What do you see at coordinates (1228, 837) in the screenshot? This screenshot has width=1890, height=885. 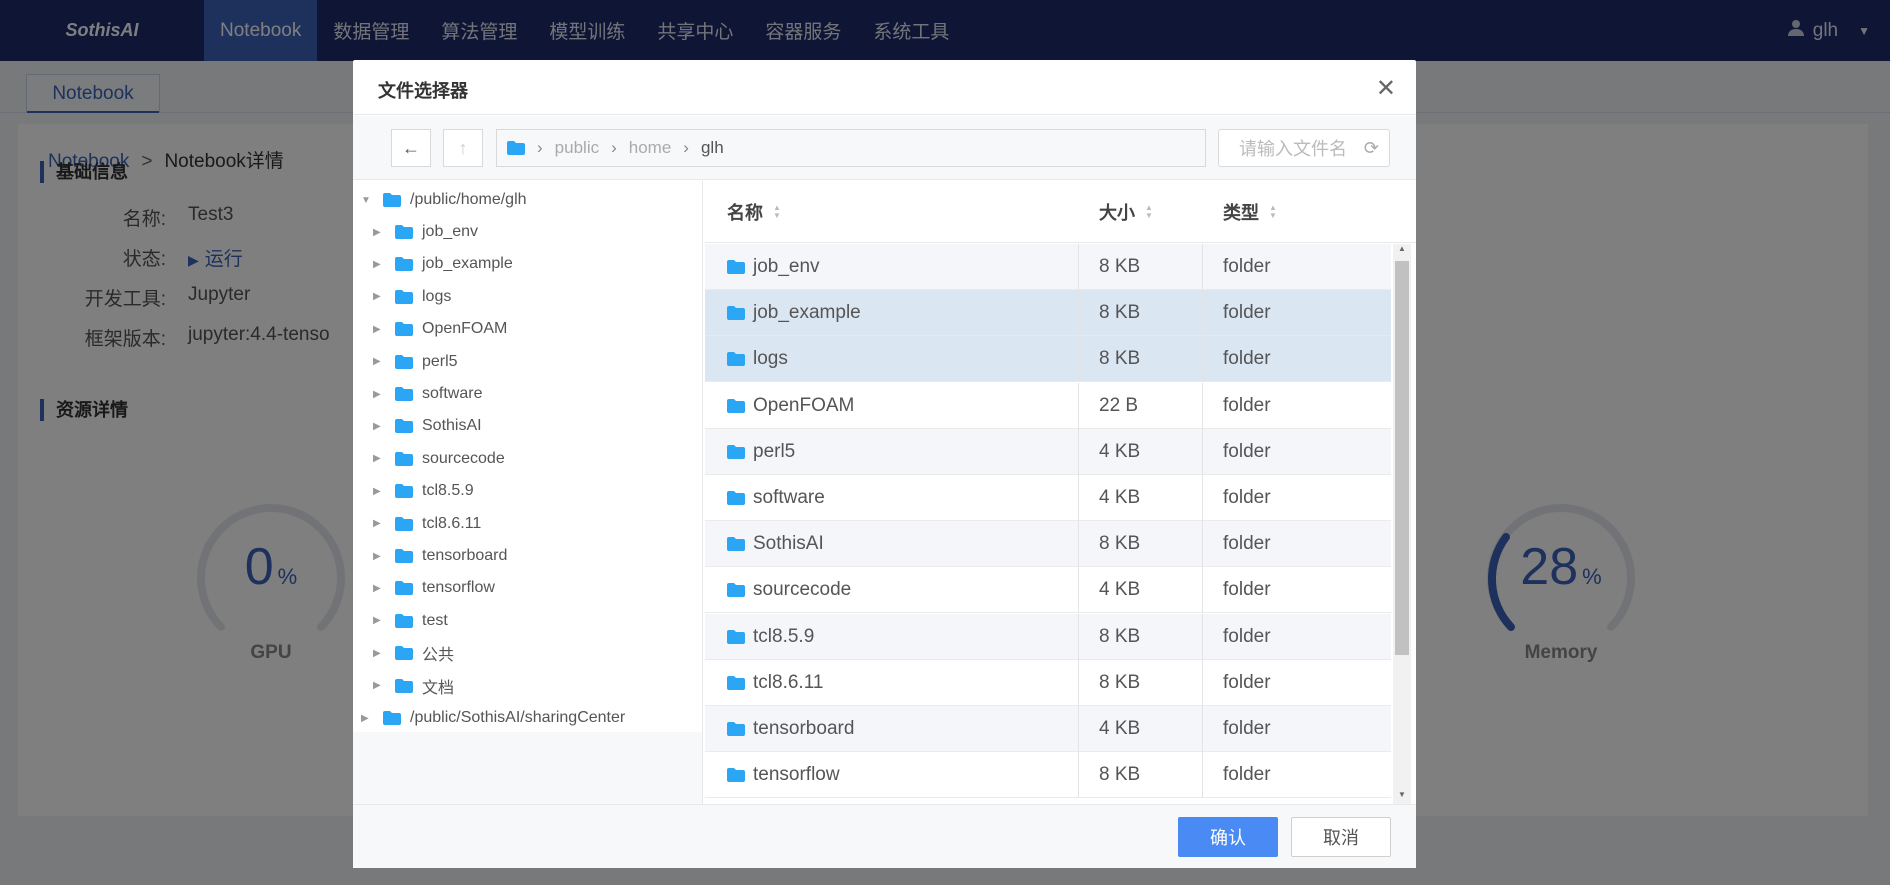 I see `confirm-button: 确认` at bounding box center [1228, 837].